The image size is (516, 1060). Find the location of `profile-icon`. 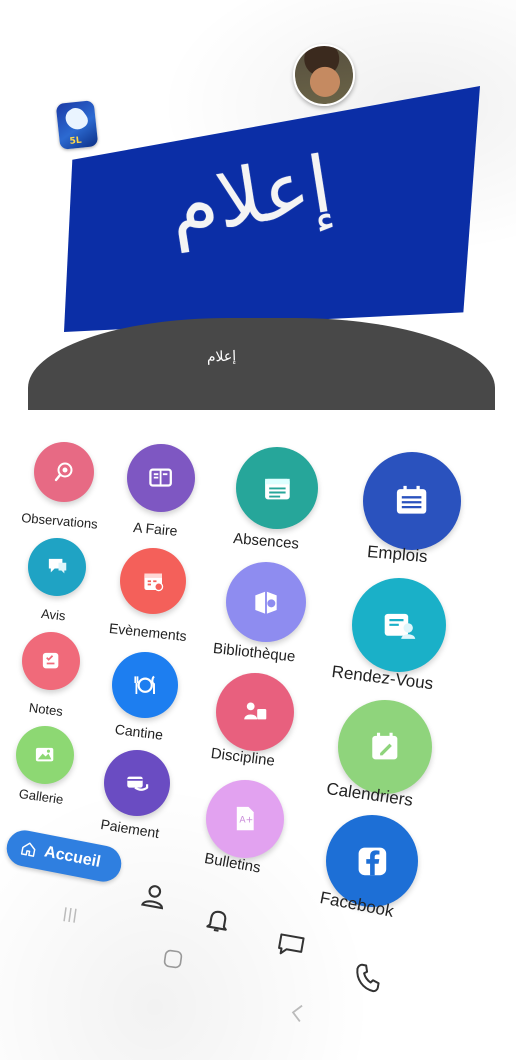

profile-icon is located at coordinates (154, 896).